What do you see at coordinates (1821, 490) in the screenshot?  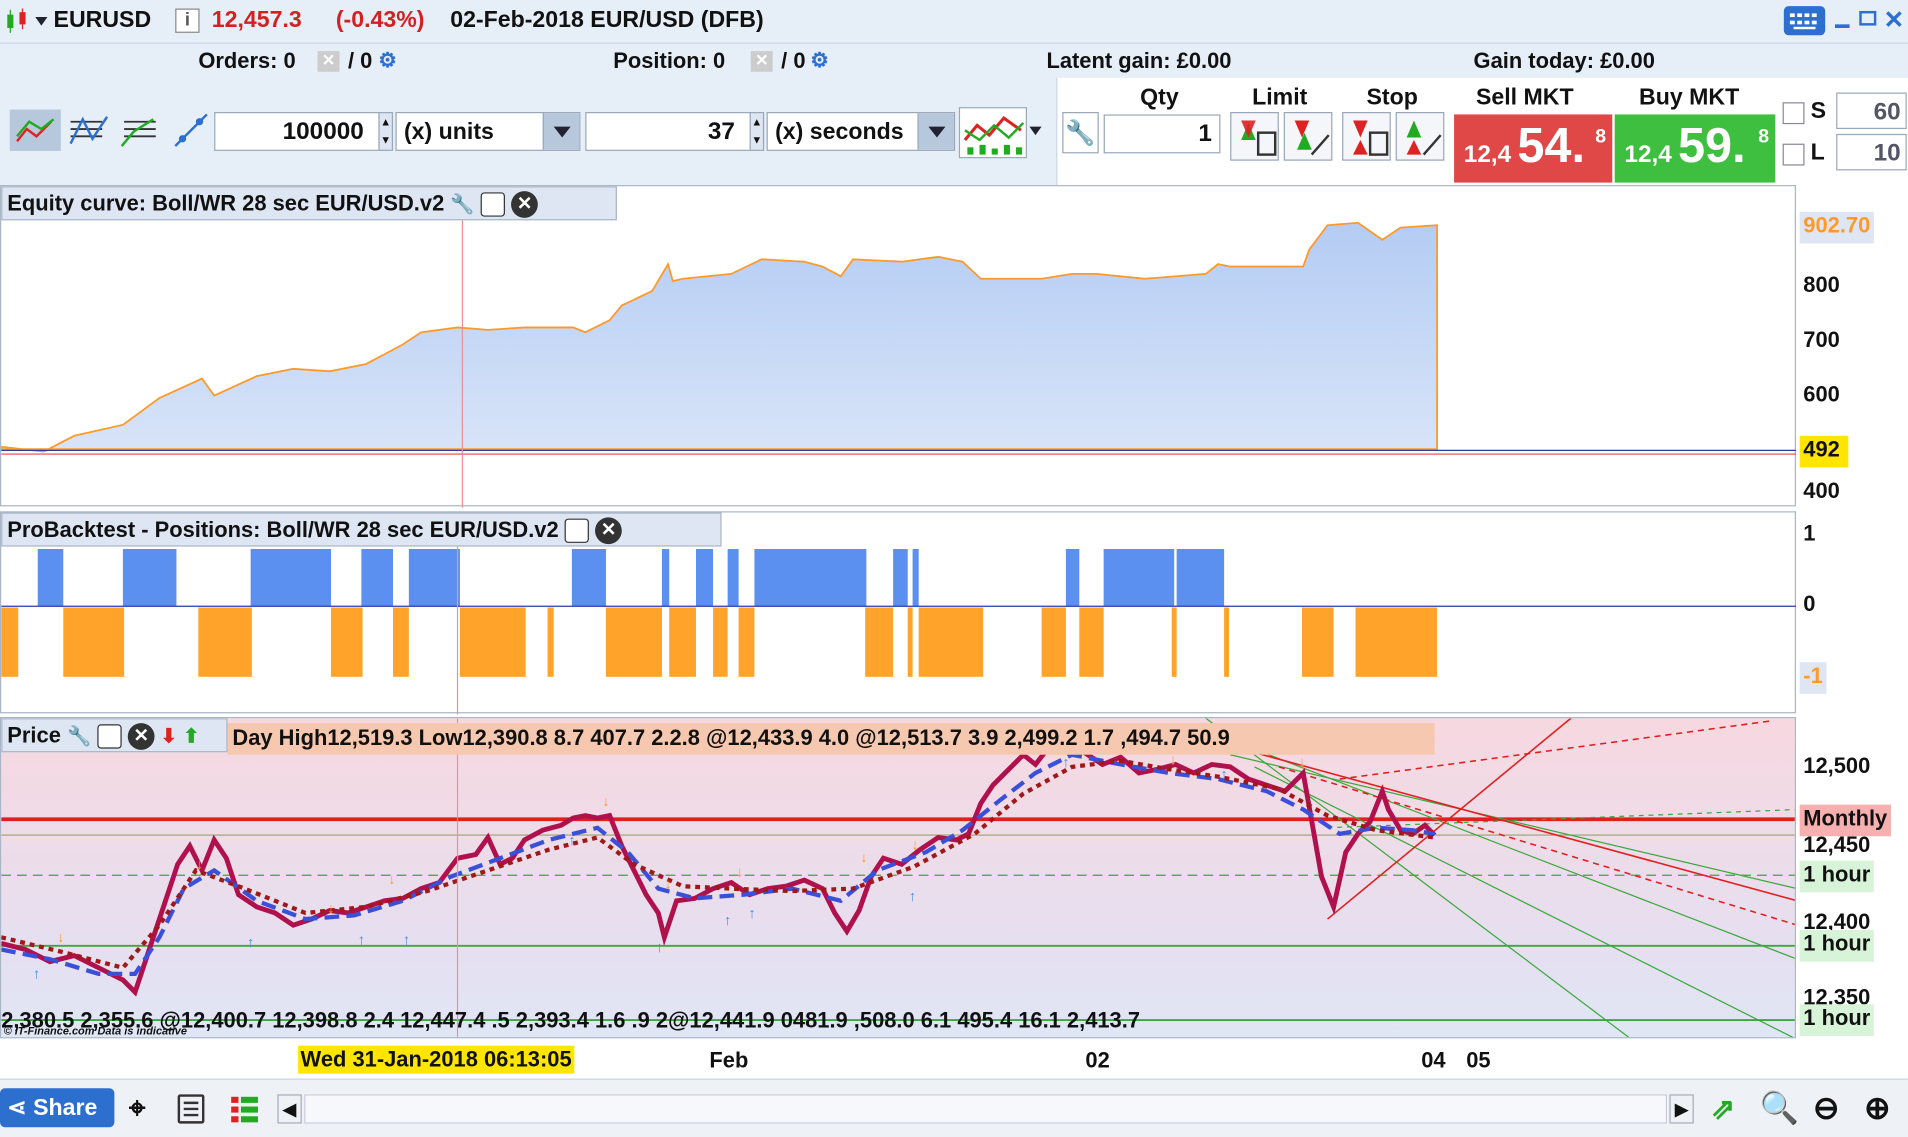 I see `equity-axis-400: 400` at bounding box center [1821, 490].